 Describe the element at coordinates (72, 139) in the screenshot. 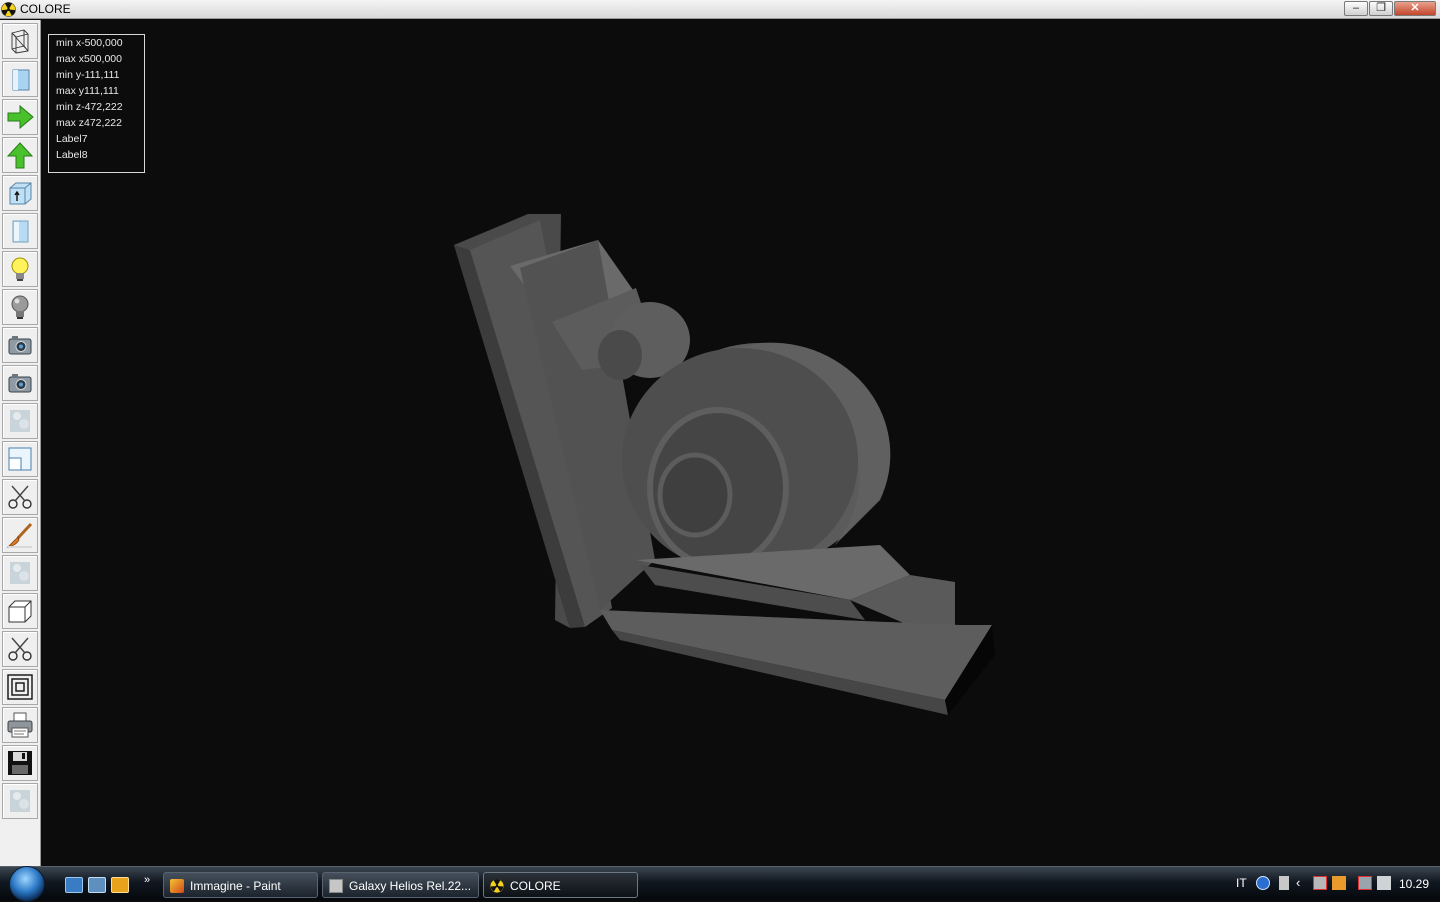

I see `label7: Label7` at that location.